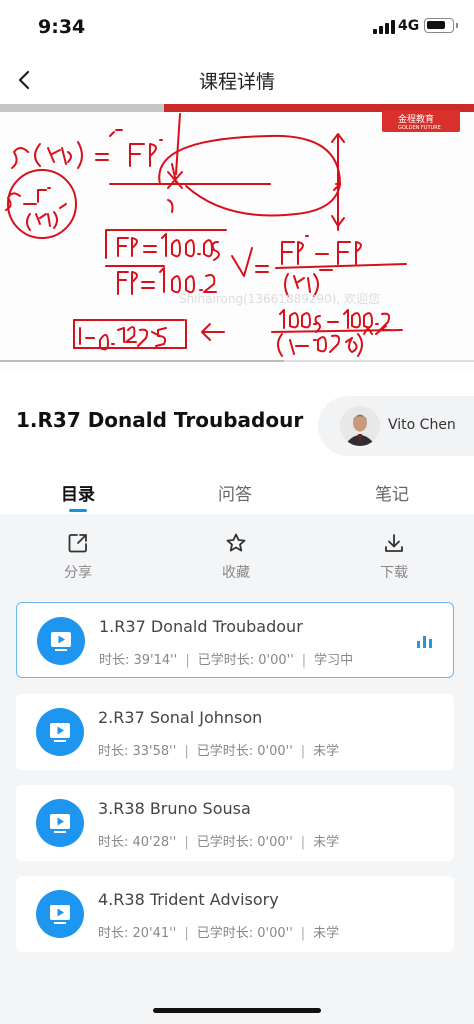 This screenshot has height=1024, width=474. I want to click on lesson-meta: 时长: 39'14'' | 已学时长: 0'00'' | 学习中, so click(226, 658).